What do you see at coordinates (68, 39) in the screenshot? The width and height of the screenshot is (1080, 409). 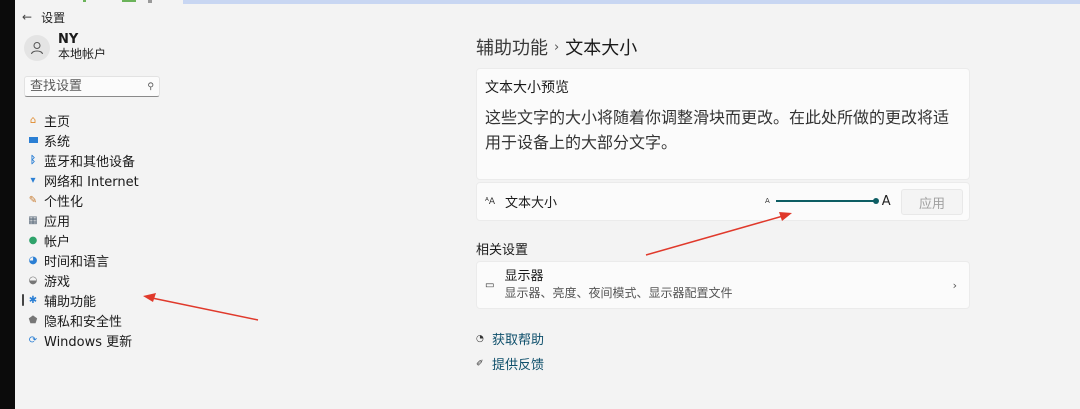 I see `user-name: NY` at bounding box center [68, 39].